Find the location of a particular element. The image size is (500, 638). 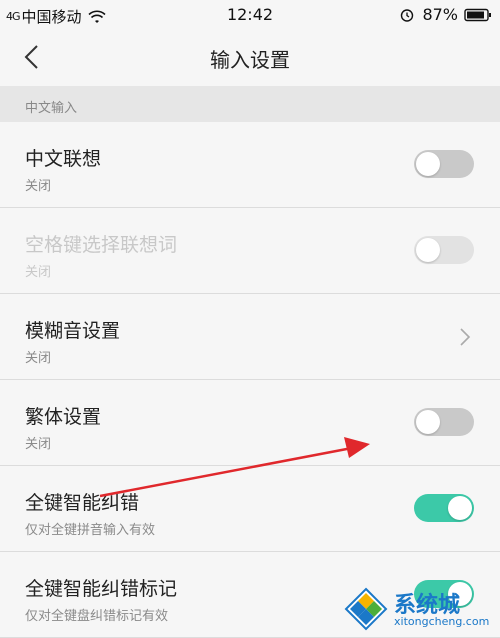

setting-row-smart-correction: 全键智能纠错 仅对全键拼音输入有效 is located at coordinates (250, 509).